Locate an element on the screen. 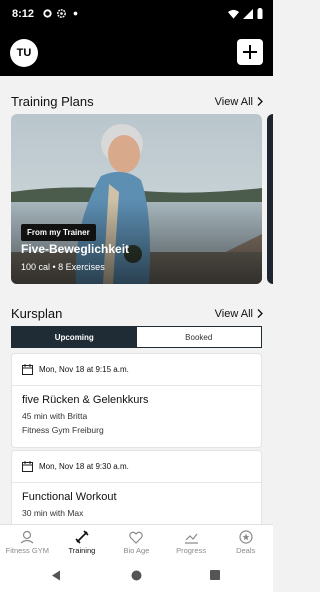 This screenshot has width=320, height=592. location-pin-icon is located at coordinates (27, 537).